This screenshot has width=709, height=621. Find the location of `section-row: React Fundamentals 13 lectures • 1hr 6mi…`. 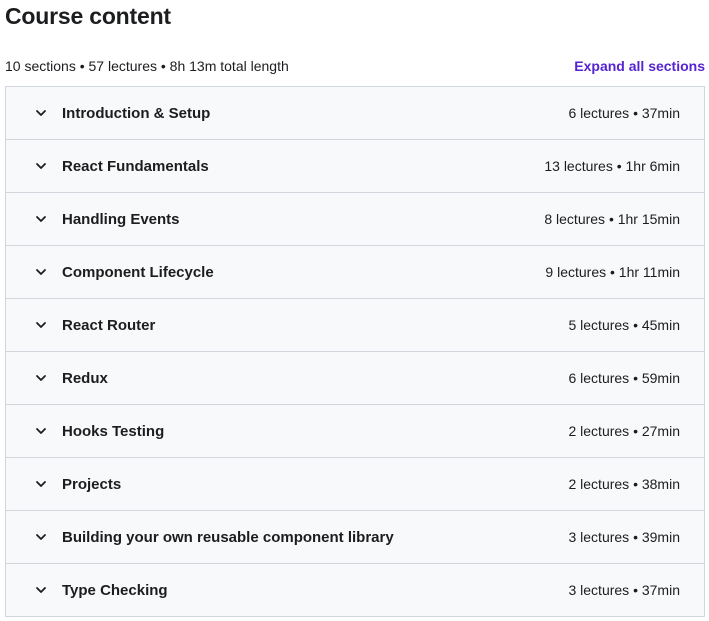

section-row: React Fundamentals 13 lectures • 1hr 6mi… is located at coordinates (355, 166).